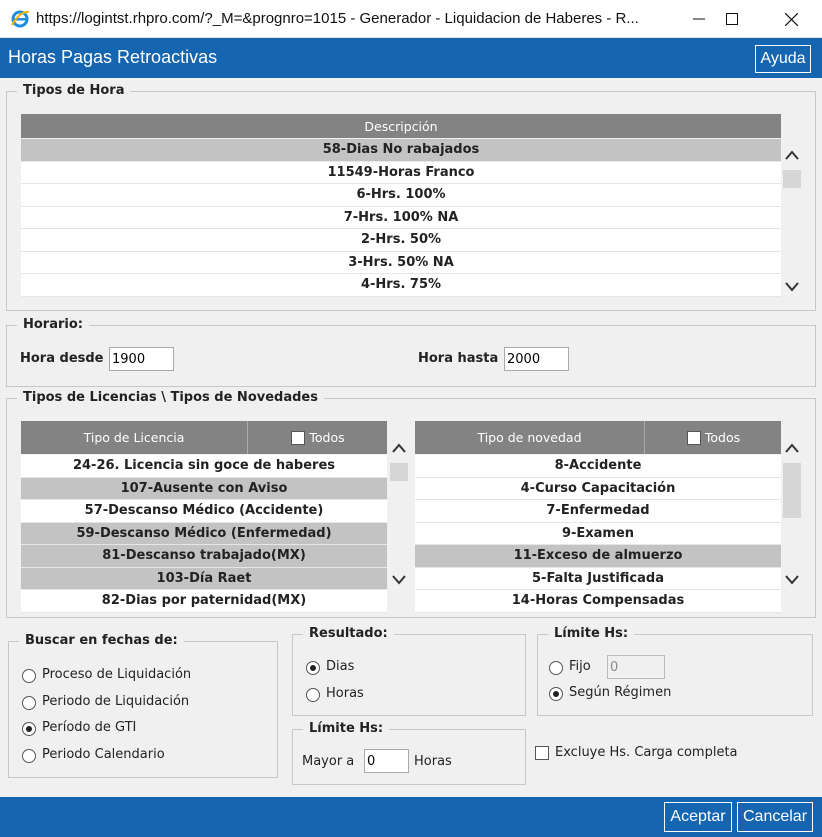  What do you see at coordinates (646, 752) in the screenshot?
I see `excluye-carga-completa-label: Excluye Hs. Carga completa` at bounding box center [646, 752].